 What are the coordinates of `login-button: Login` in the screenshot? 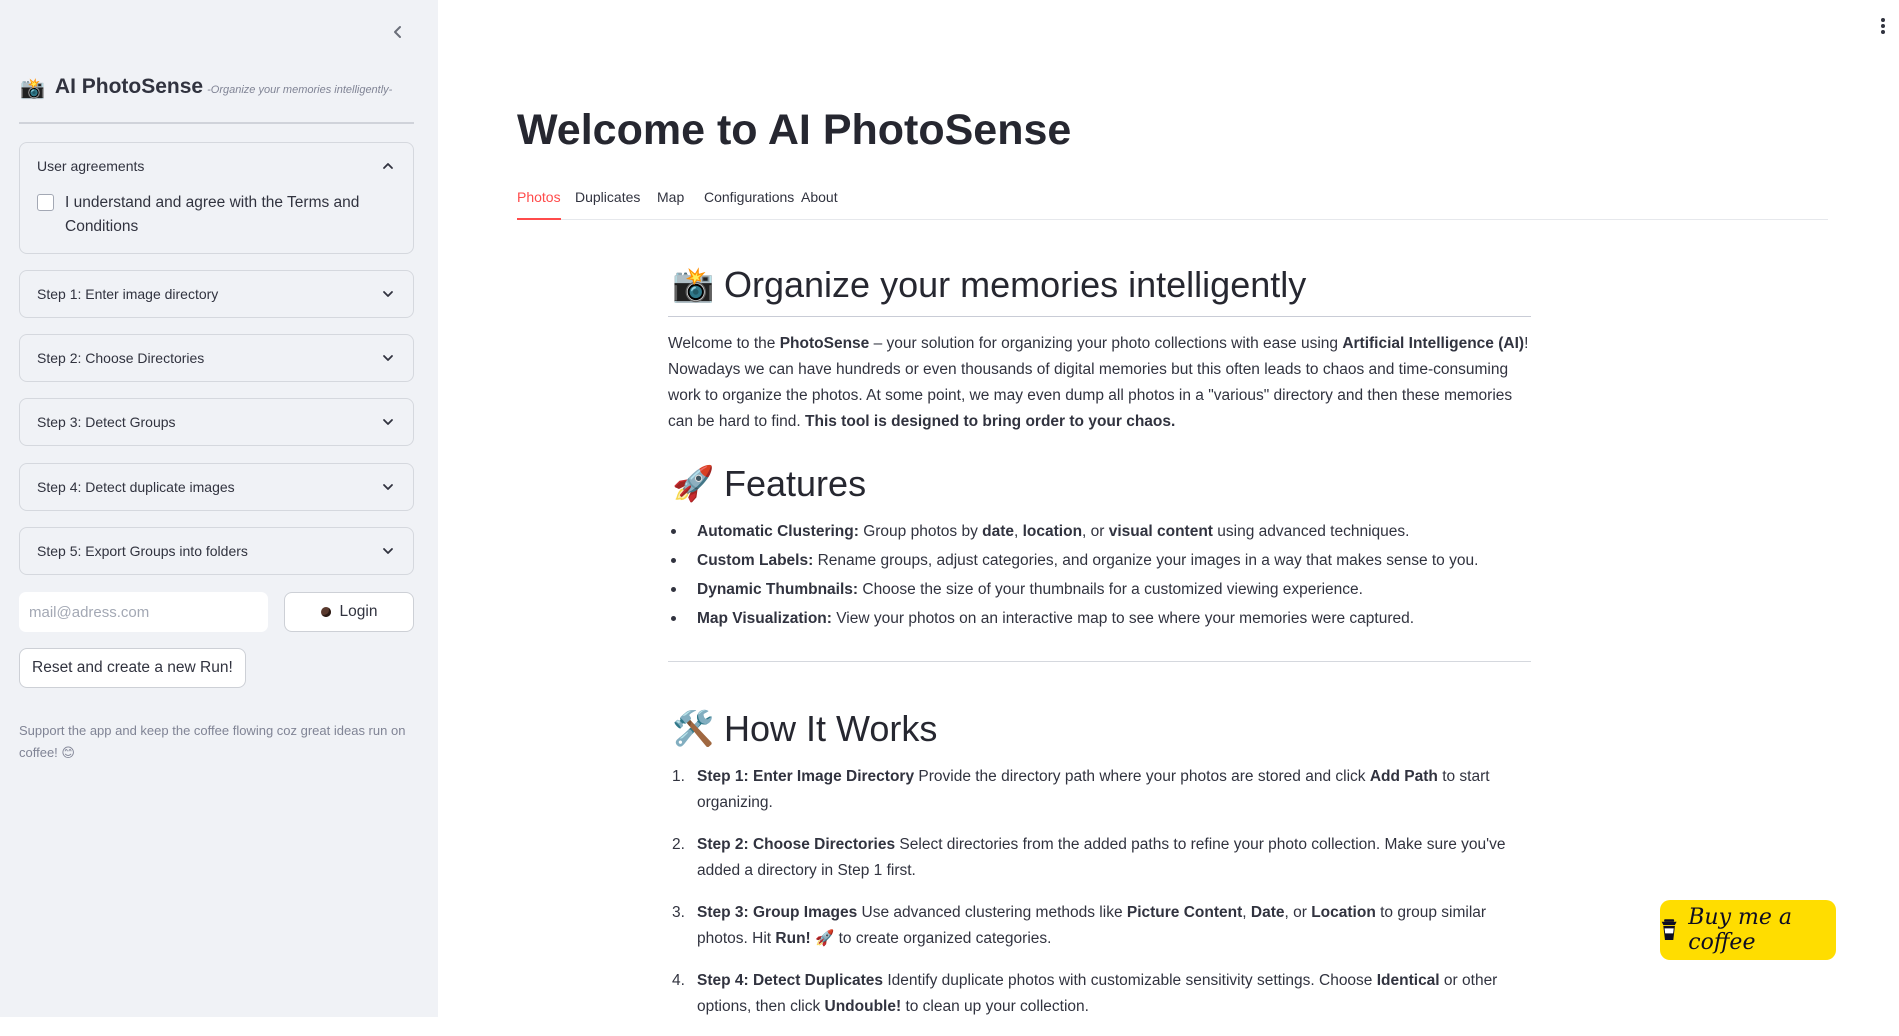 It's located at (349, 612).